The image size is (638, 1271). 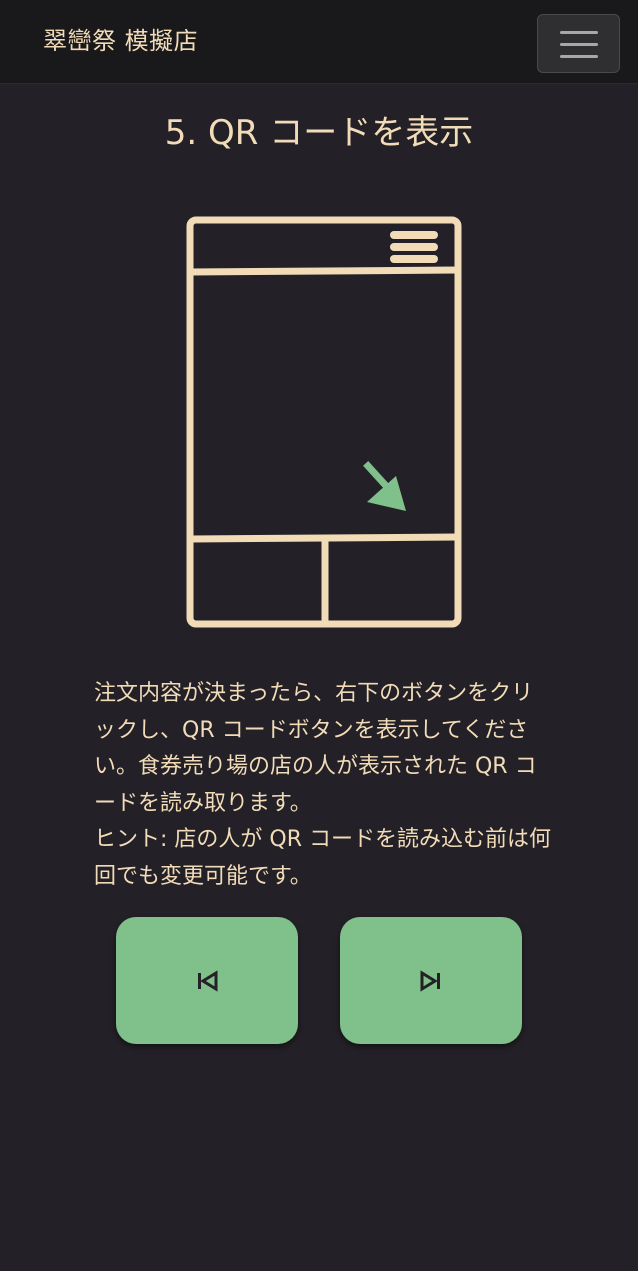 I want to click on phone-illustration, so click(x=324, y=422).